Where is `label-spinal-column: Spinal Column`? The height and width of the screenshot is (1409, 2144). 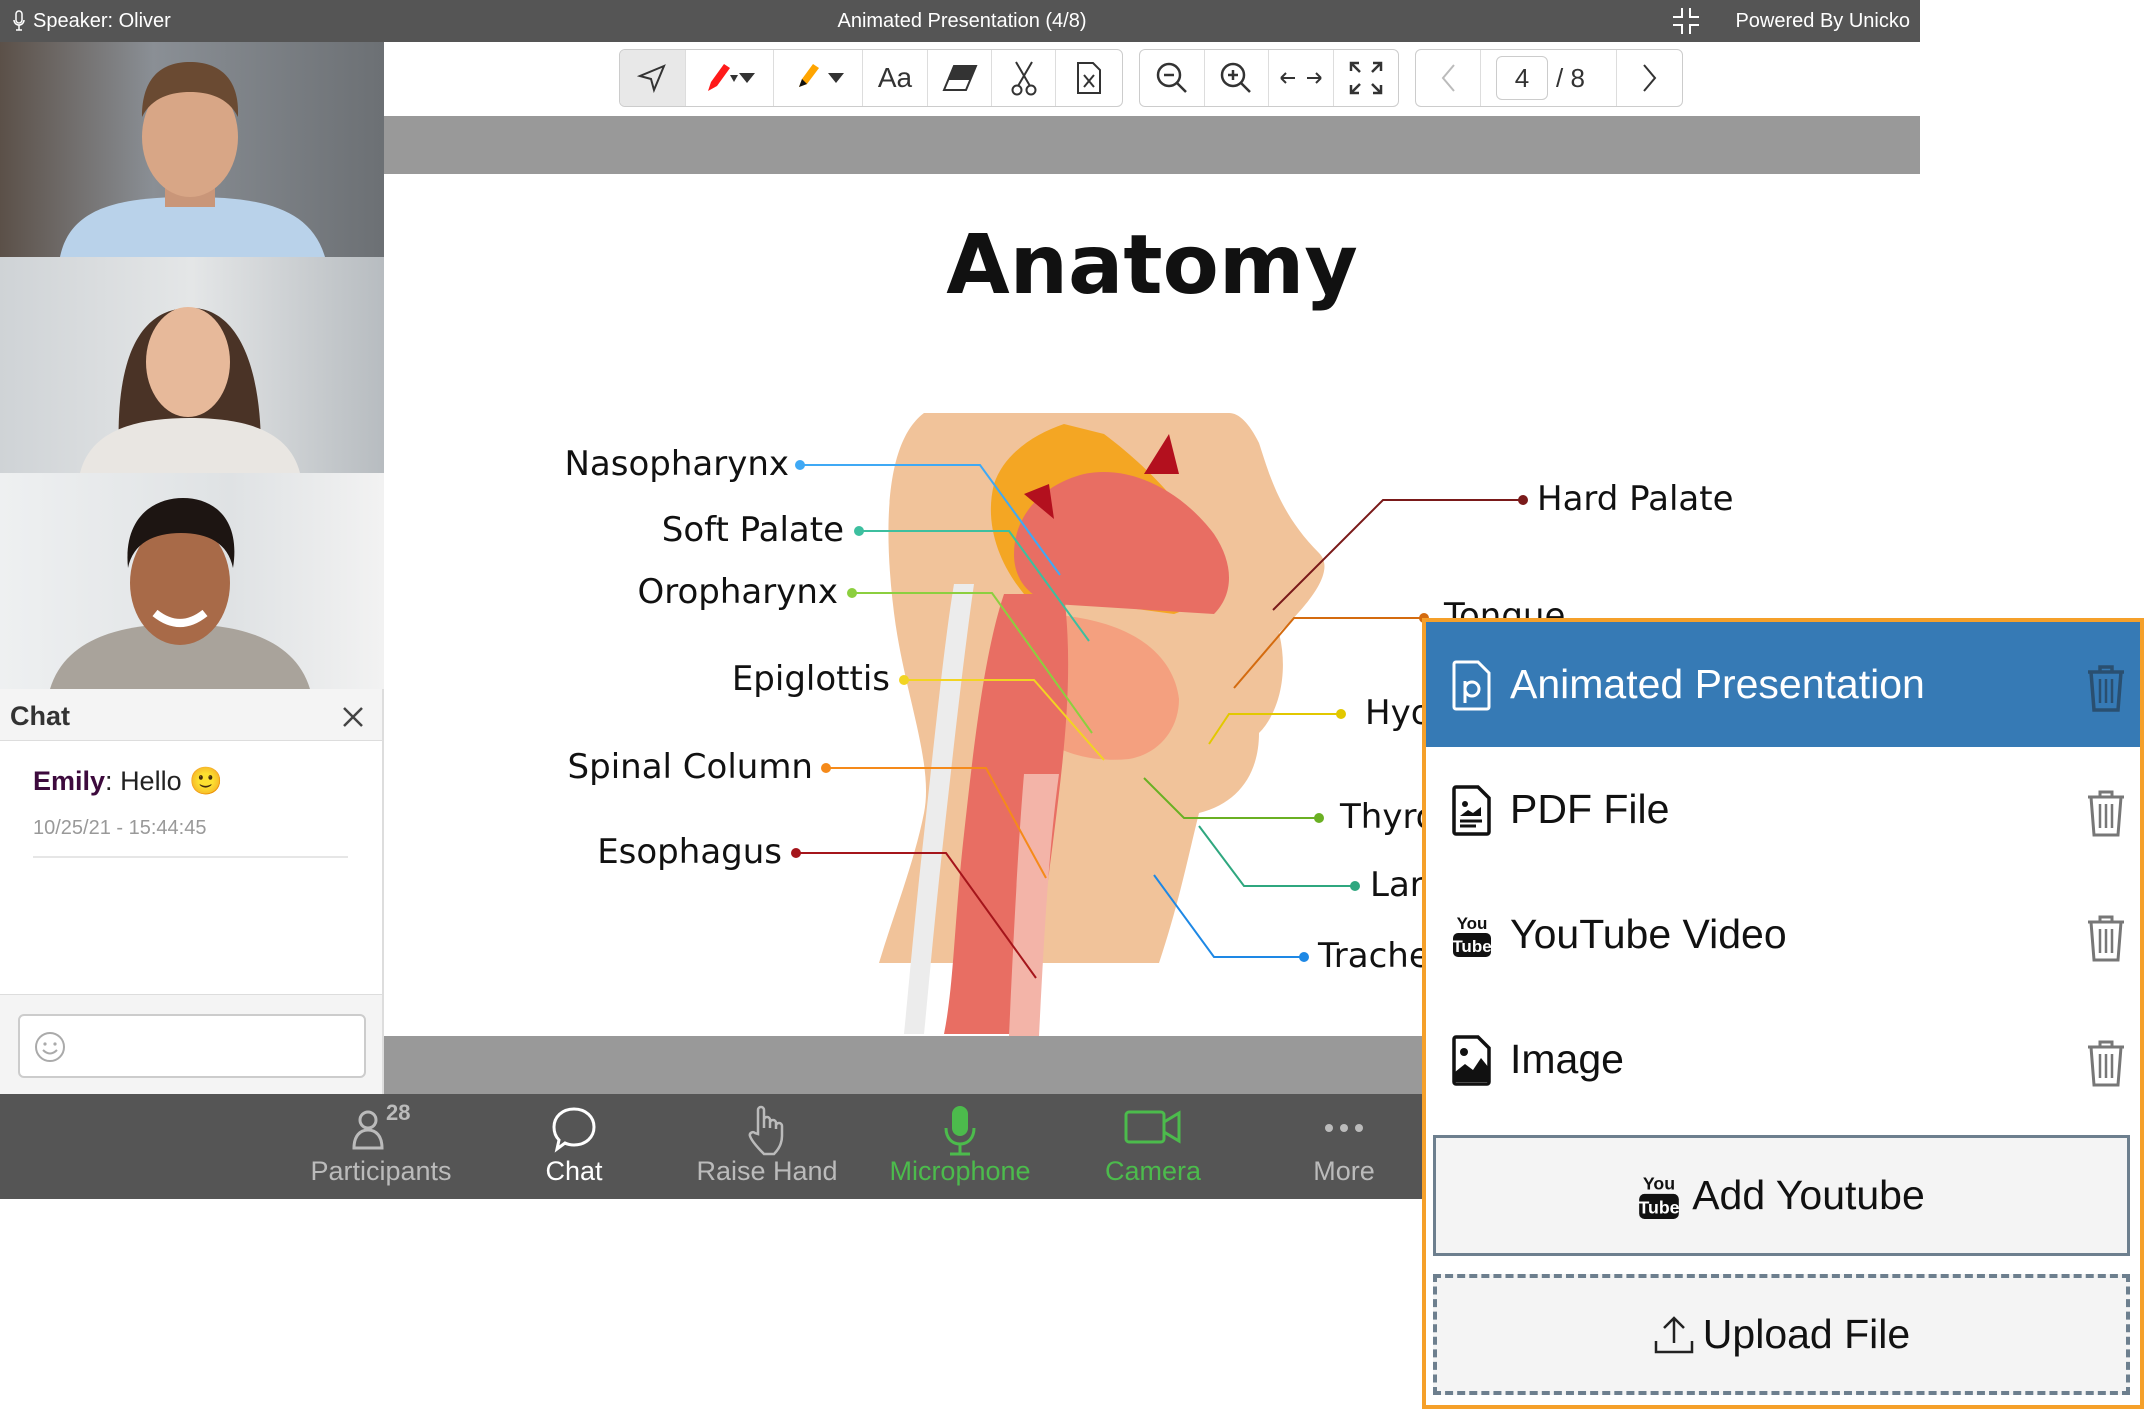 label-spinal-column: Spinal Column is located at coordinates (690, 767).